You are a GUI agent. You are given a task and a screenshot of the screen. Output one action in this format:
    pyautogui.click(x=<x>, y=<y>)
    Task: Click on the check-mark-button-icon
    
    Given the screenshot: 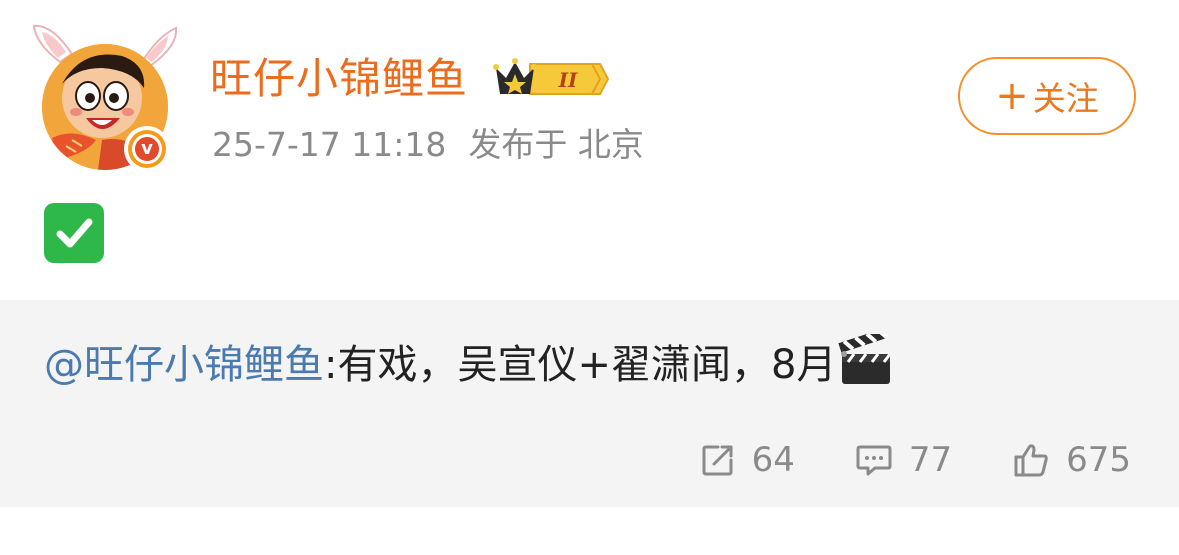 What is the action you would take?
    pyautogui.click(x=74, y=233)
    